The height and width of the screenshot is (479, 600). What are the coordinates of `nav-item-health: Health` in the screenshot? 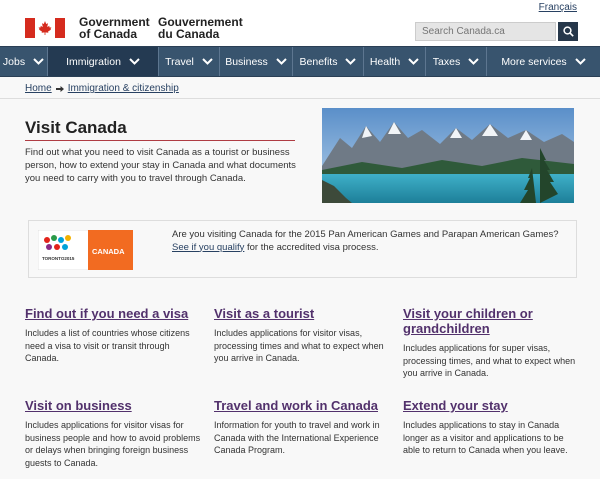 It's located at (395, 61).